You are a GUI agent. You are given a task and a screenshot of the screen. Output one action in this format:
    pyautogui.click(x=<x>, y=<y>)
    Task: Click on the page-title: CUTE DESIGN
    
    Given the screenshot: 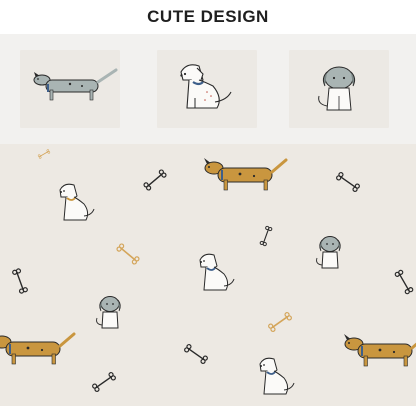 What is the action you would take?
    pyautogui.click(x=208, y=16)
    